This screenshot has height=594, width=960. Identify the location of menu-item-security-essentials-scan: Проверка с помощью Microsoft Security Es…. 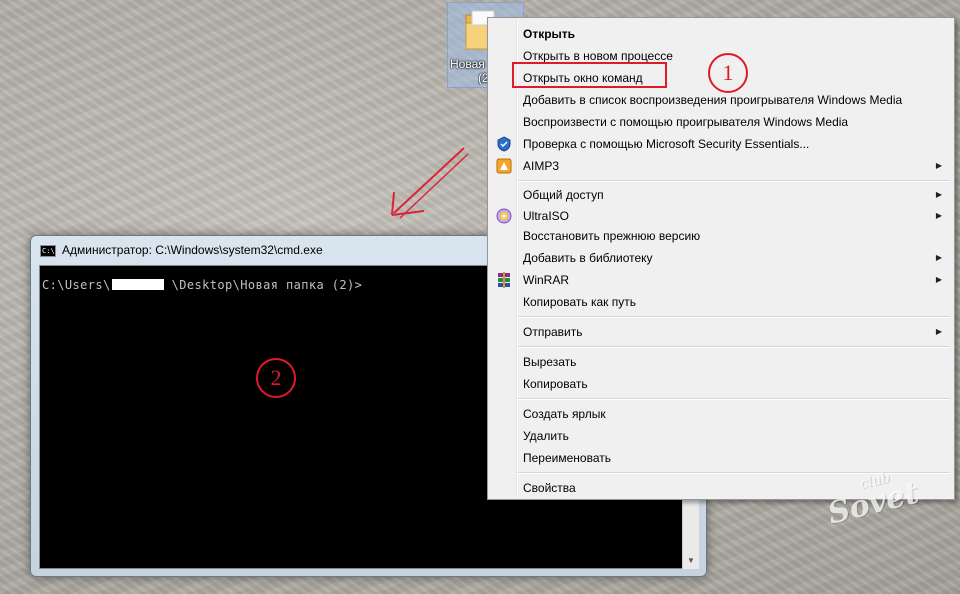
(721, 144).